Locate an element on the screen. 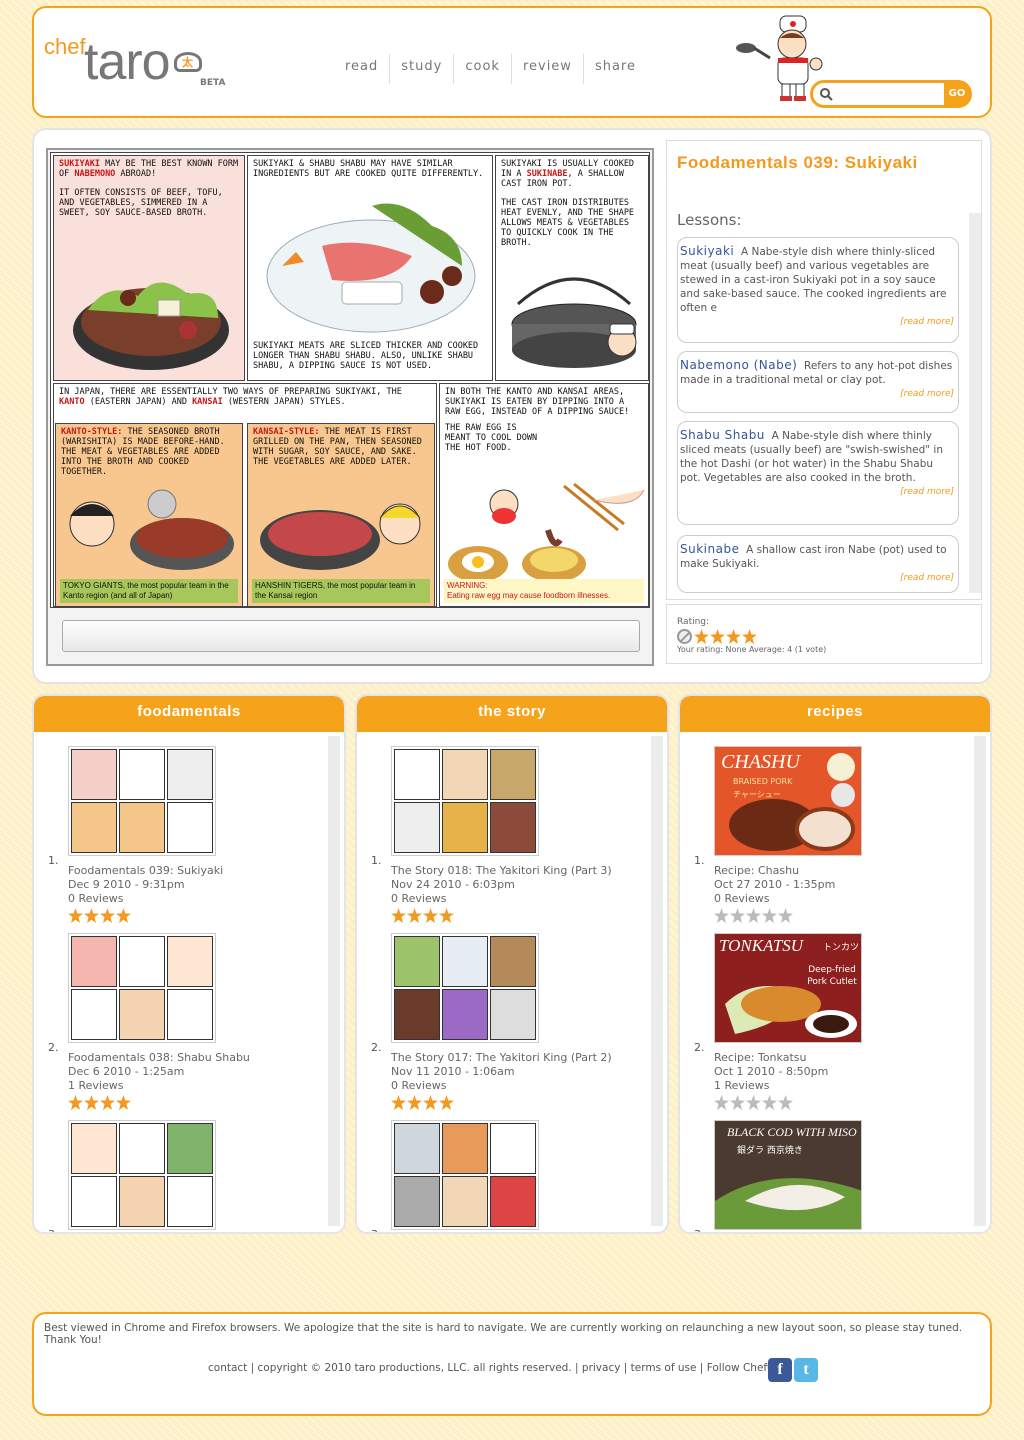  comic-highlight: KANTO-STYLE: is located at coordinates (92, 432).